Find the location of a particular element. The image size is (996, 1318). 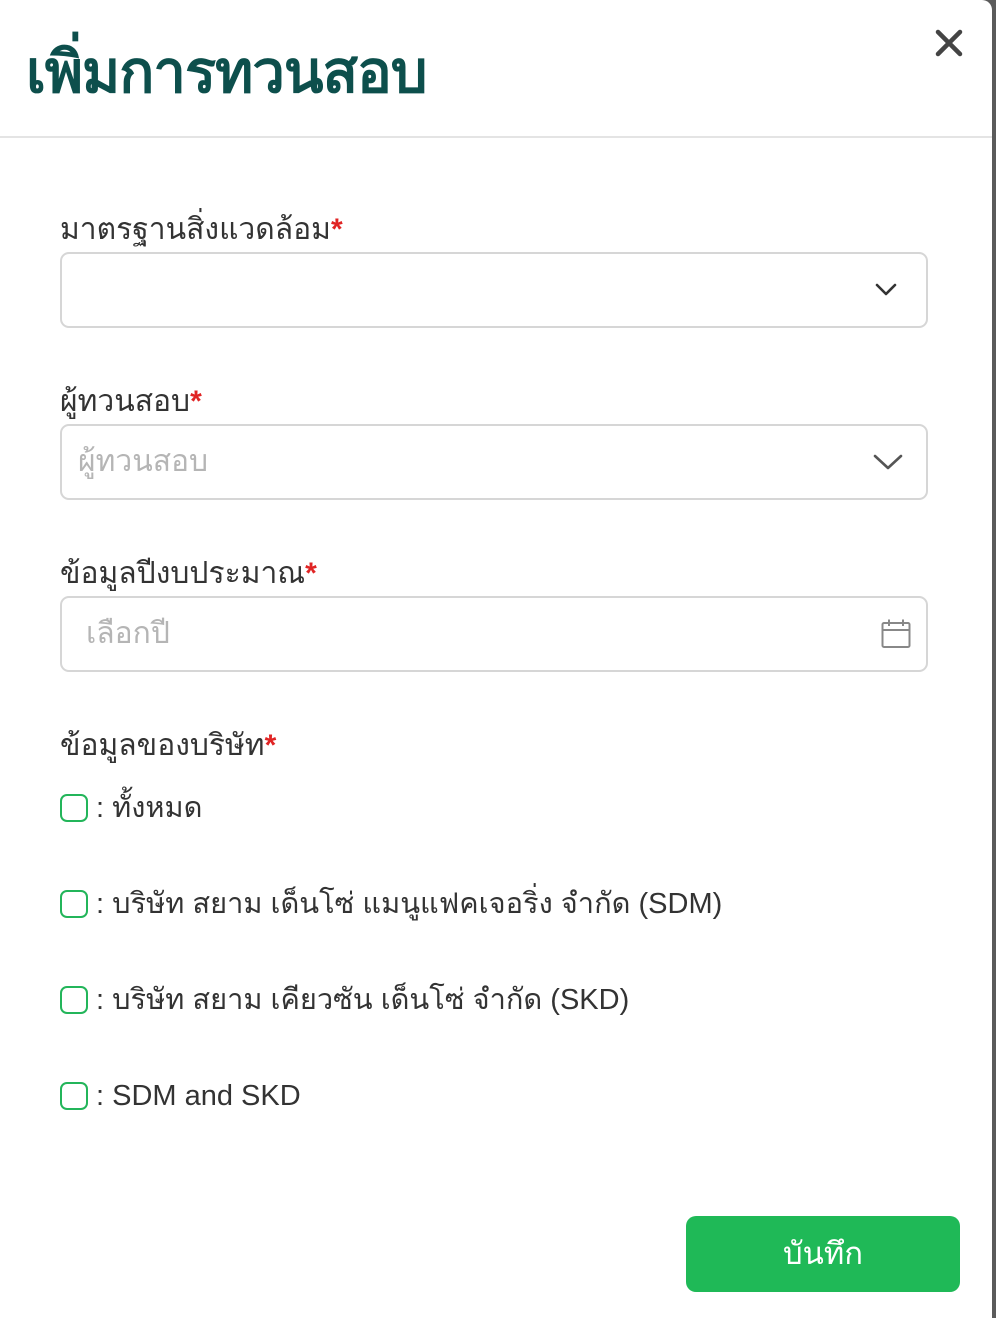

close-button is located at coordinates (949, 43).